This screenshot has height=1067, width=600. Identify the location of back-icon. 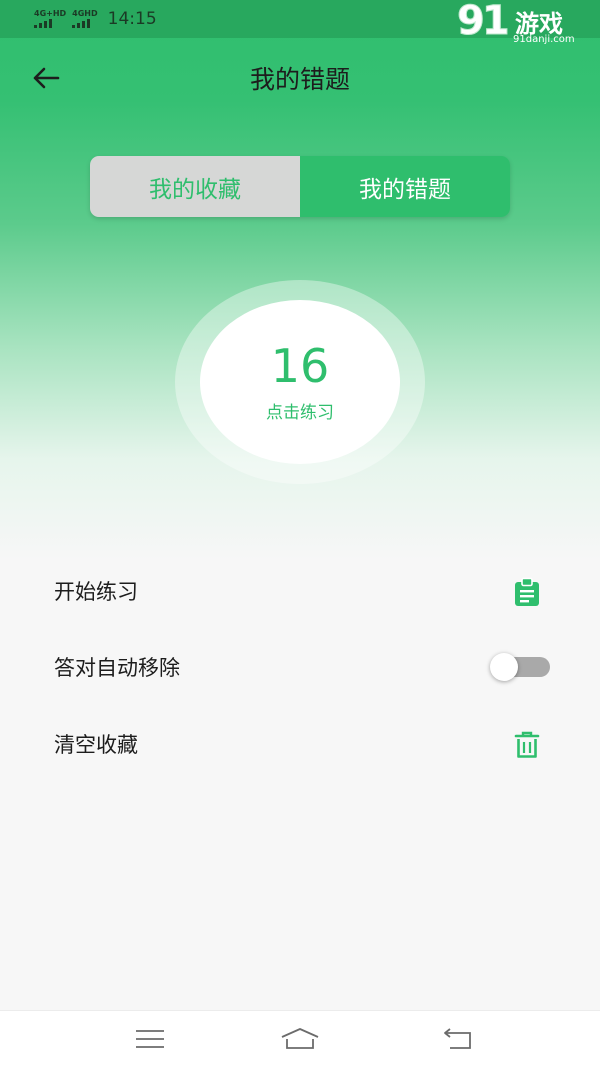
(458, 1039).